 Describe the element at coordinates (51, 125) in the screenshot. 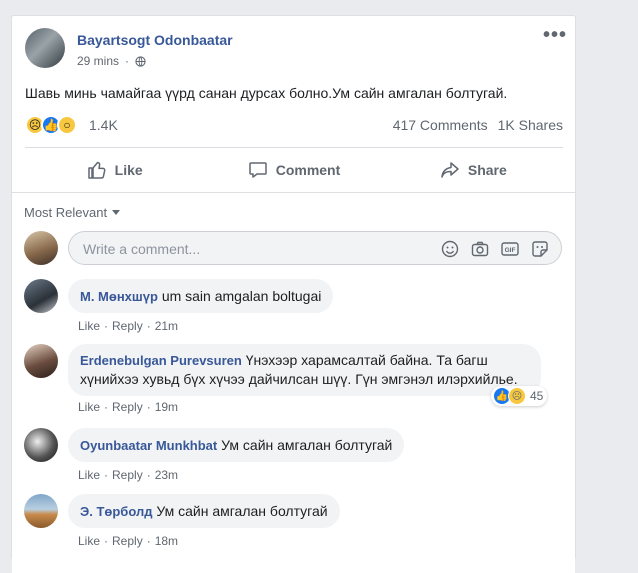

I see `reaction-icons: ☹ 👍 ○` at that location.